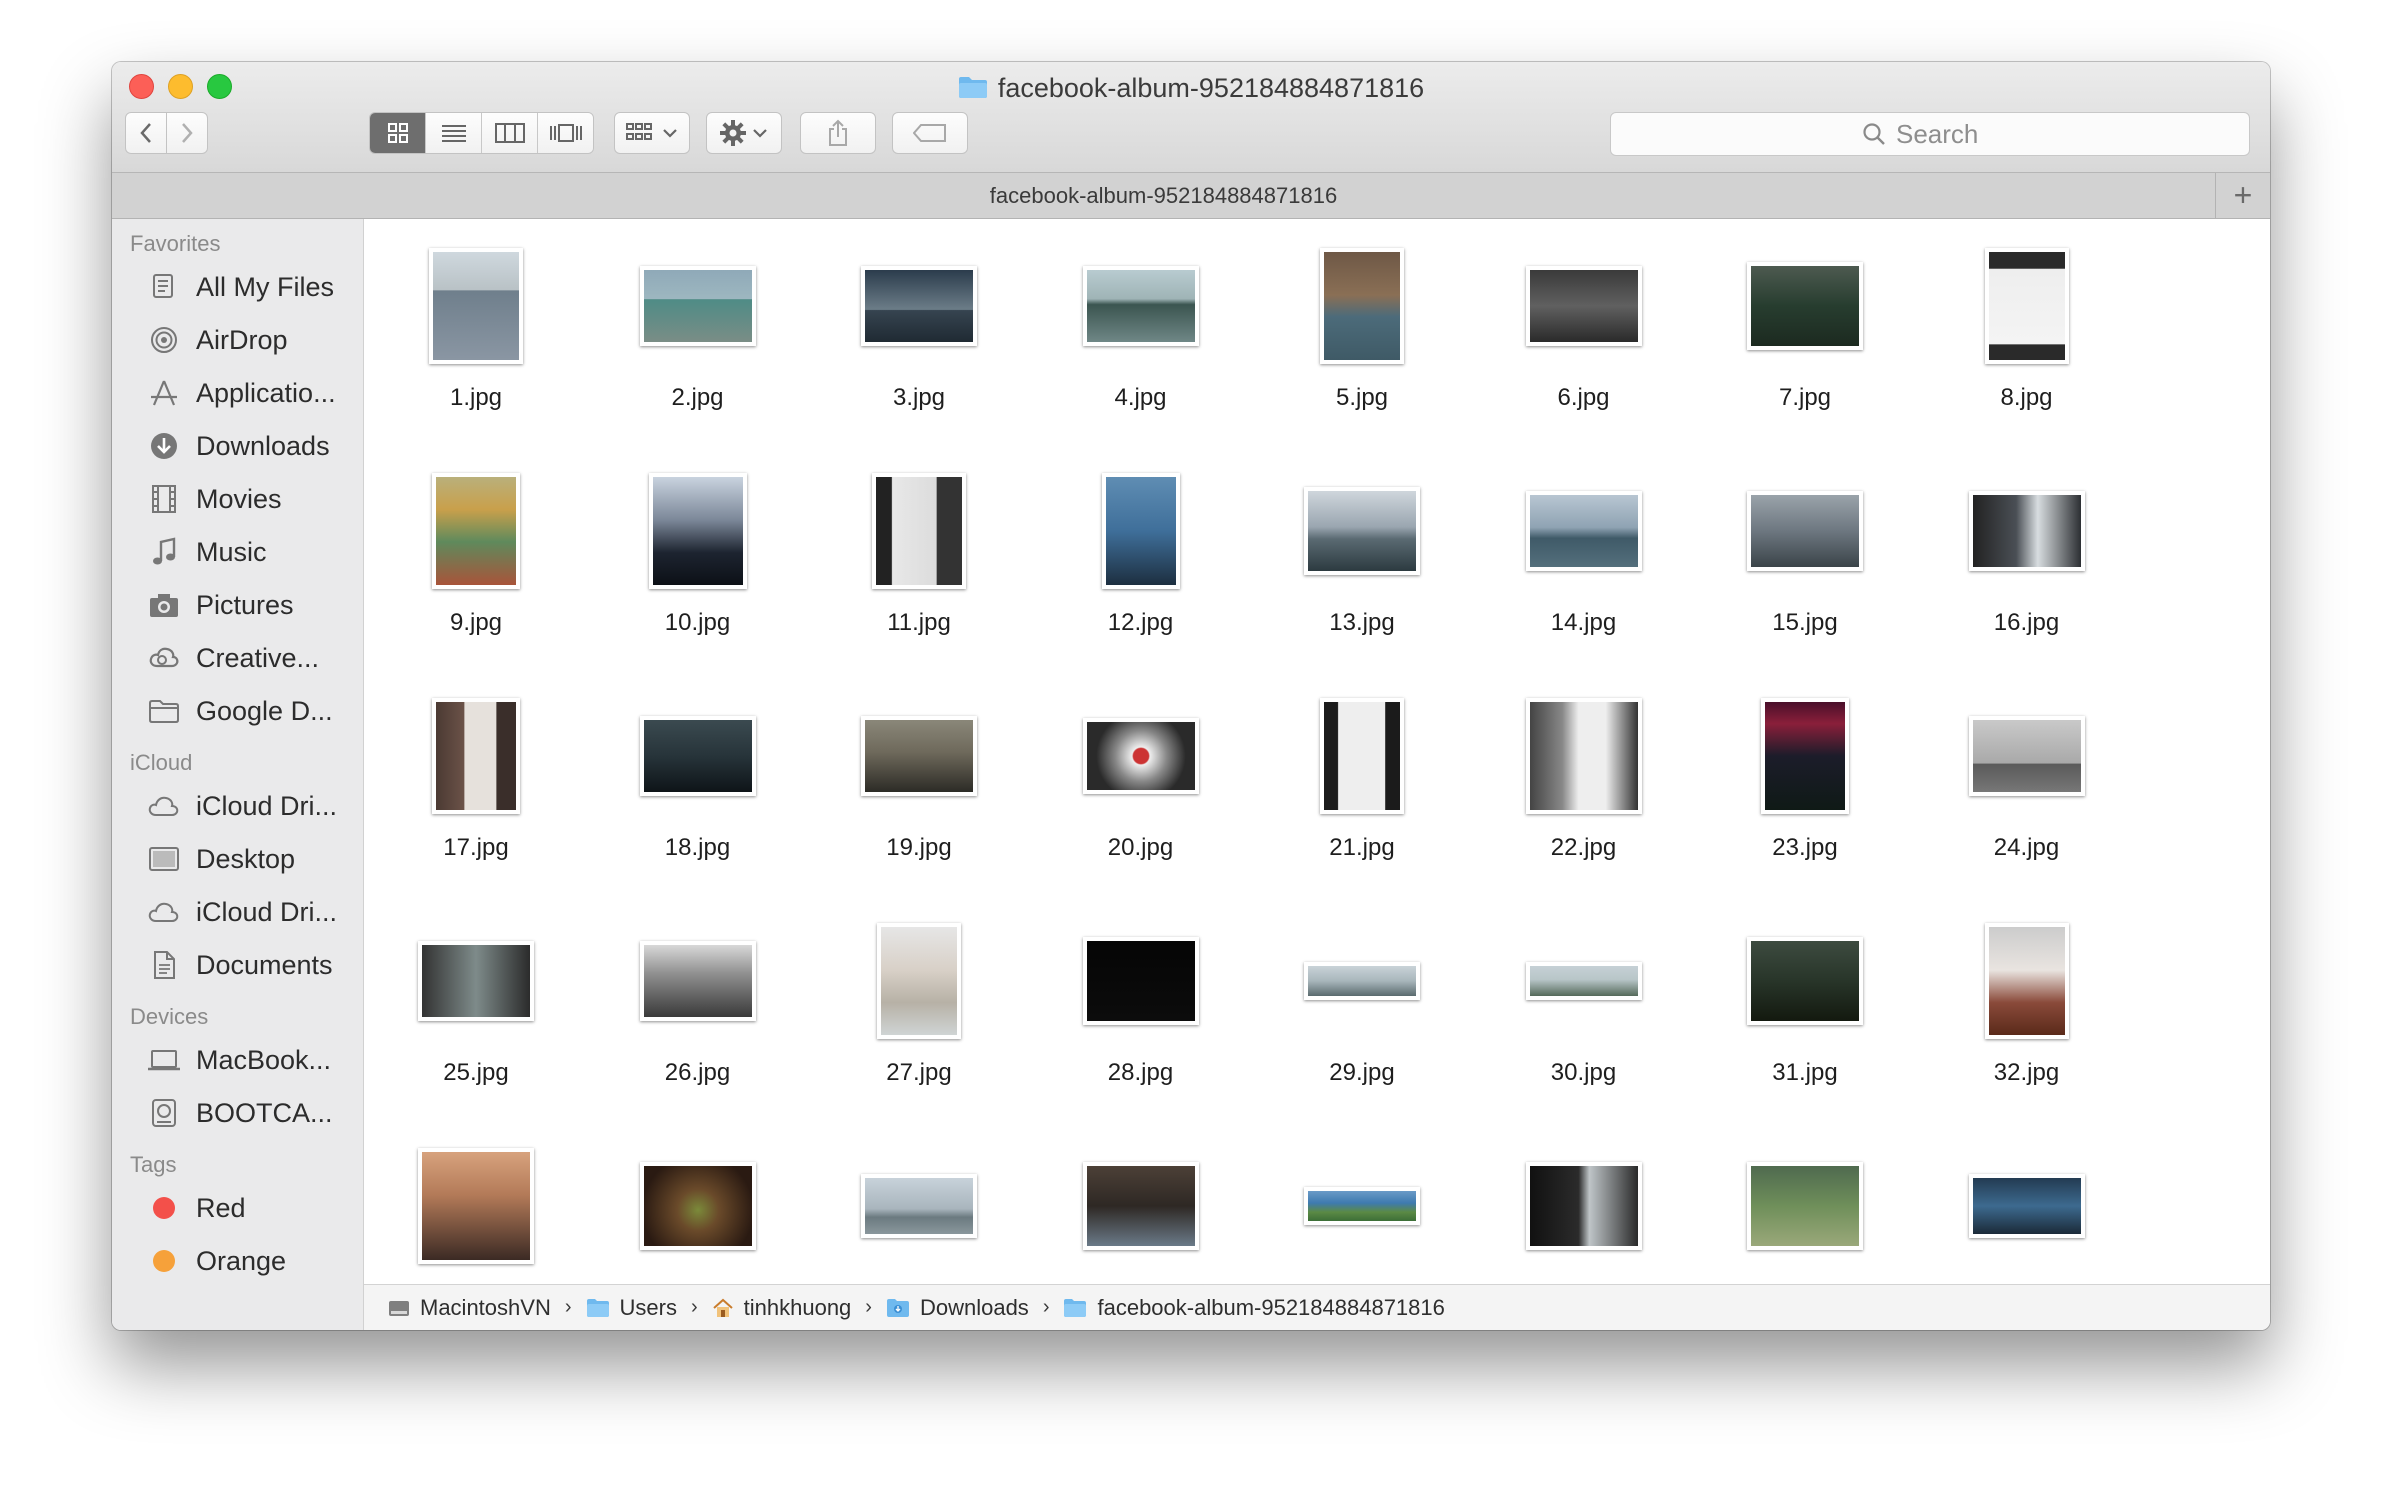 This screenshot has height=1490, width=2382. I want to click on file-item: 8.jpg, so click(2027, 336).